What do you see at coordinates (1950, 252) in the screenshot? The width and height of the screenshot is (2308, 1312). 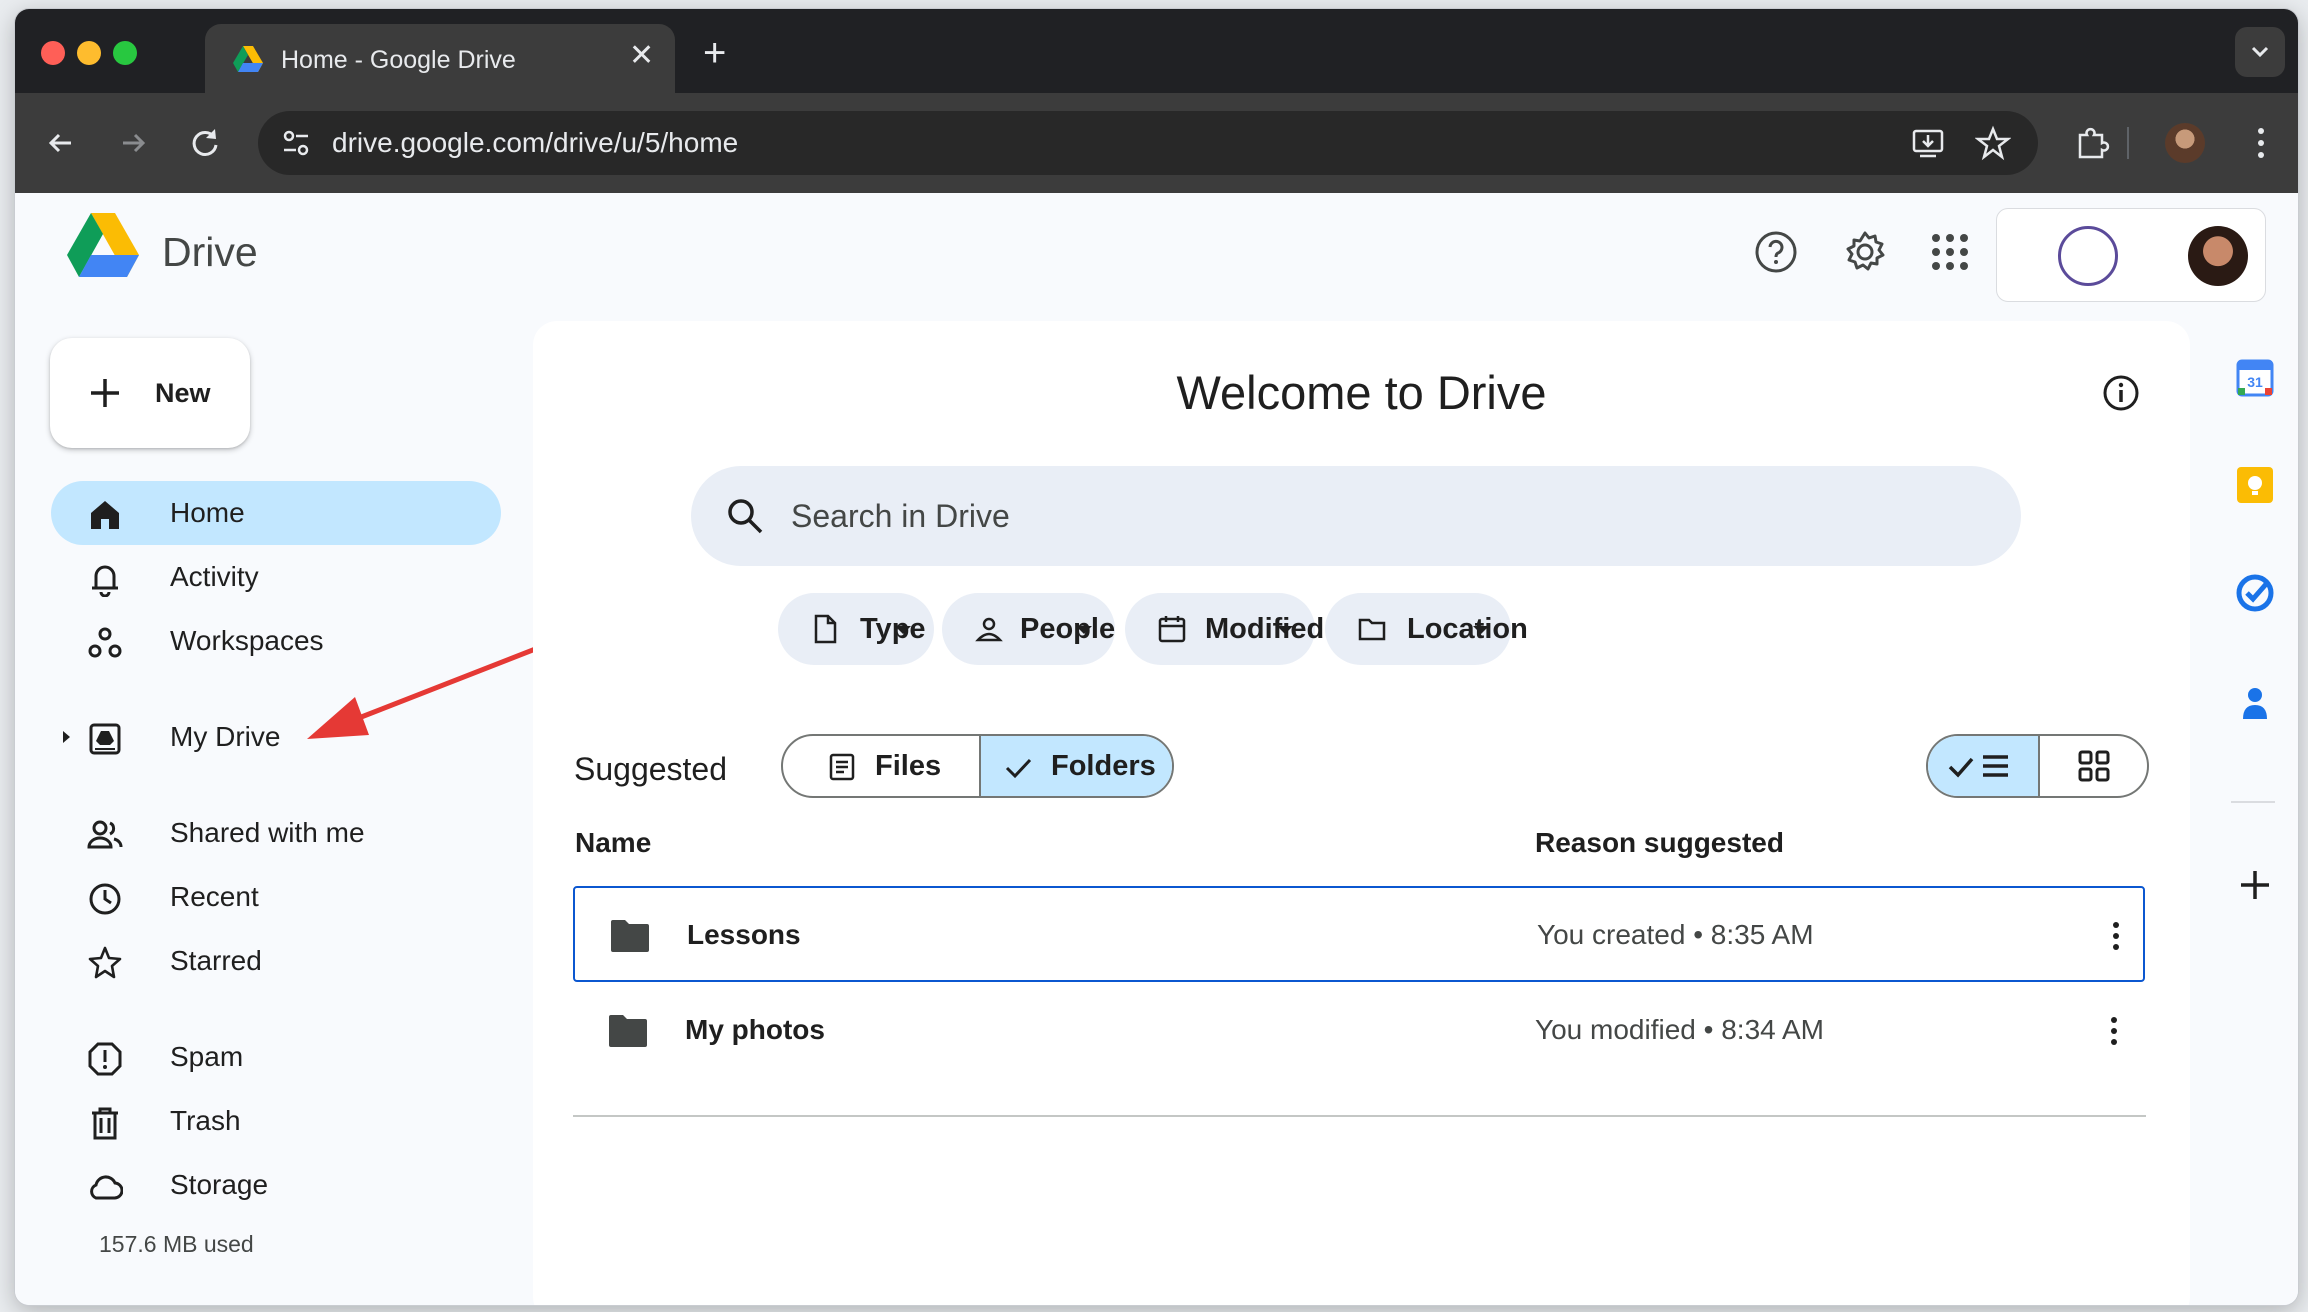 I see `apps-grid-icon` at bounding box center [1950, 252].